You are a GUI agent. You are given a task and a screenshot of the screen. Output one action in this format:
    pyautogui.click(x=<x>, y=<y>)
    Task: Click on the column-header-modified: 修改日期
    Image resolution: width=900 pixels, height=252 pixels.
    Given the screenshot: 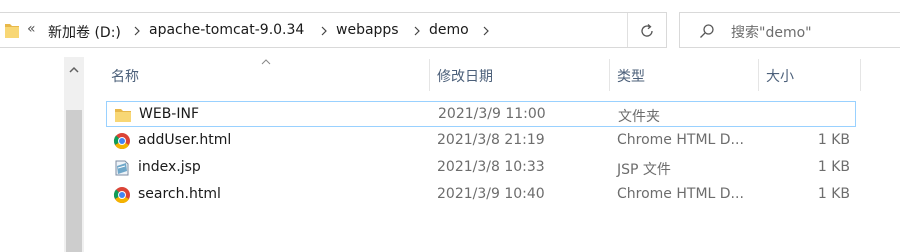 What is the action you would take?
    pyautogui.click(x=465, y=76)
    